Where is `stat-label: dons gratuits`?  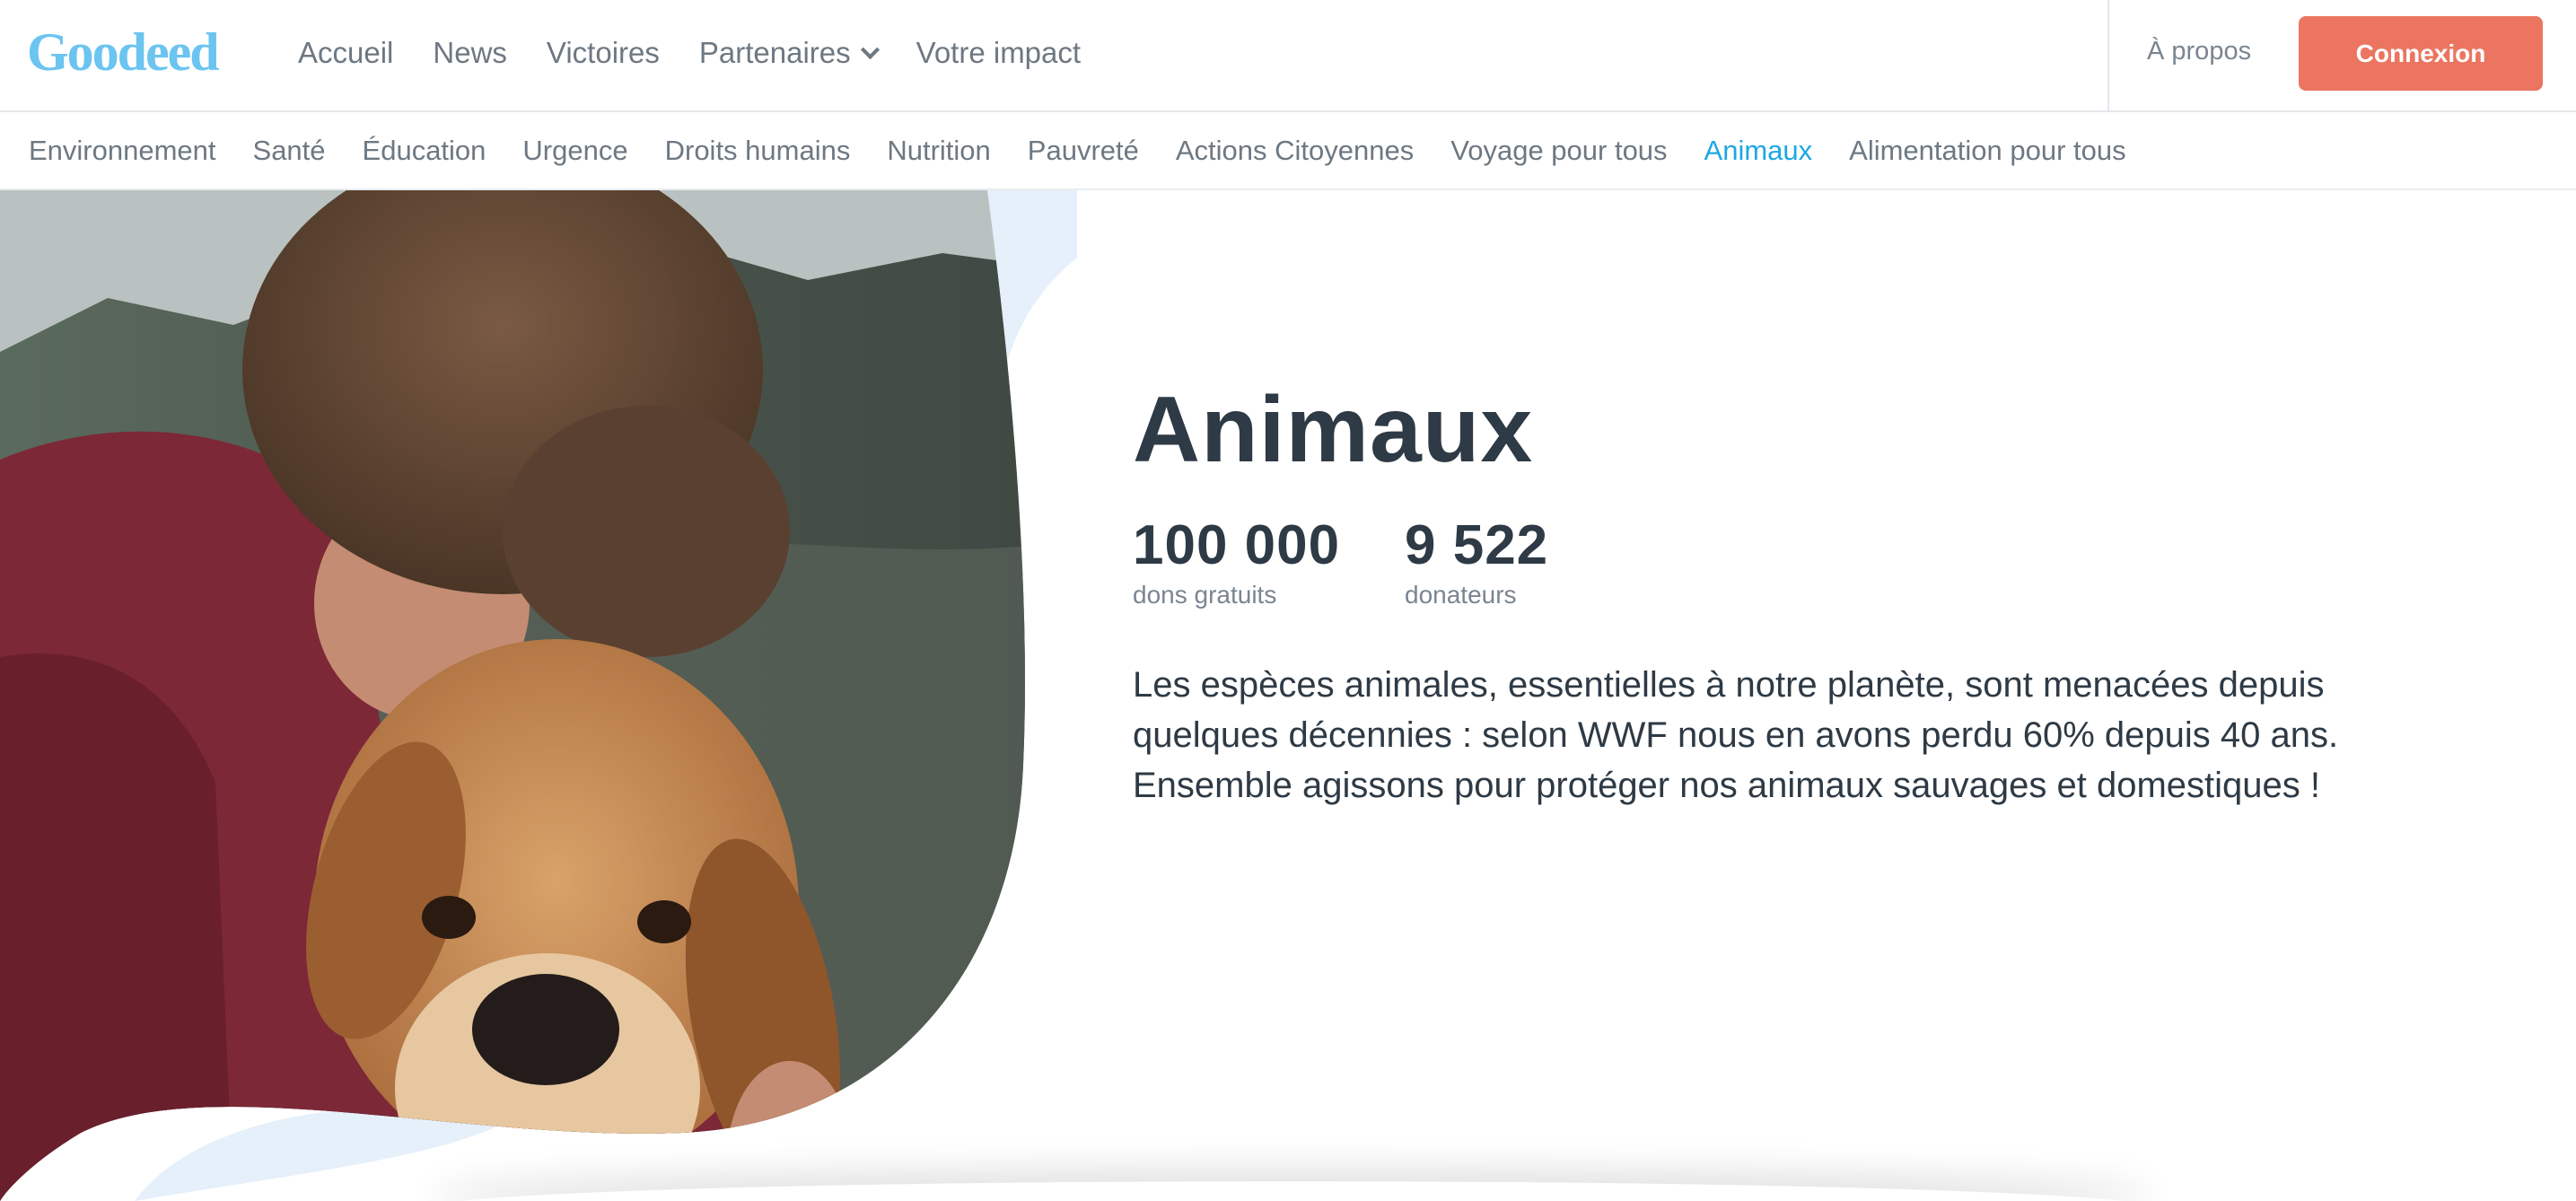
stat-label: dons gratuits is located at coordinates (1205, 595).